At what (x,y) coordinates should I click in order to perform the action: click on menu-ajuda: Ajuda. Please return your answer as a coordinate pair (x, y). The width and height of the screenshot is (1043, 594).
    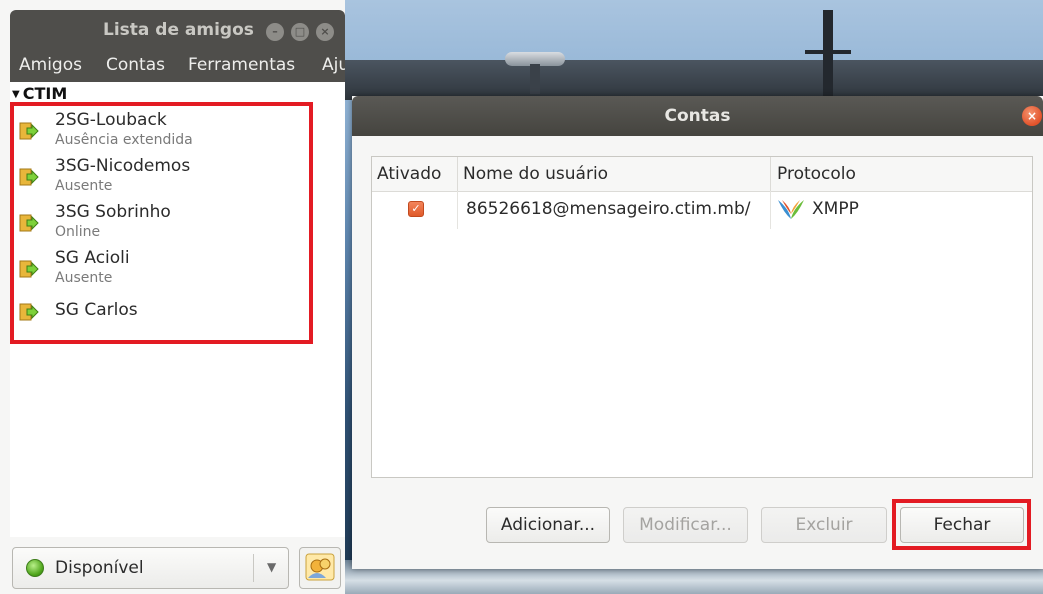
    Looking at the image, I should click on (333, 65).